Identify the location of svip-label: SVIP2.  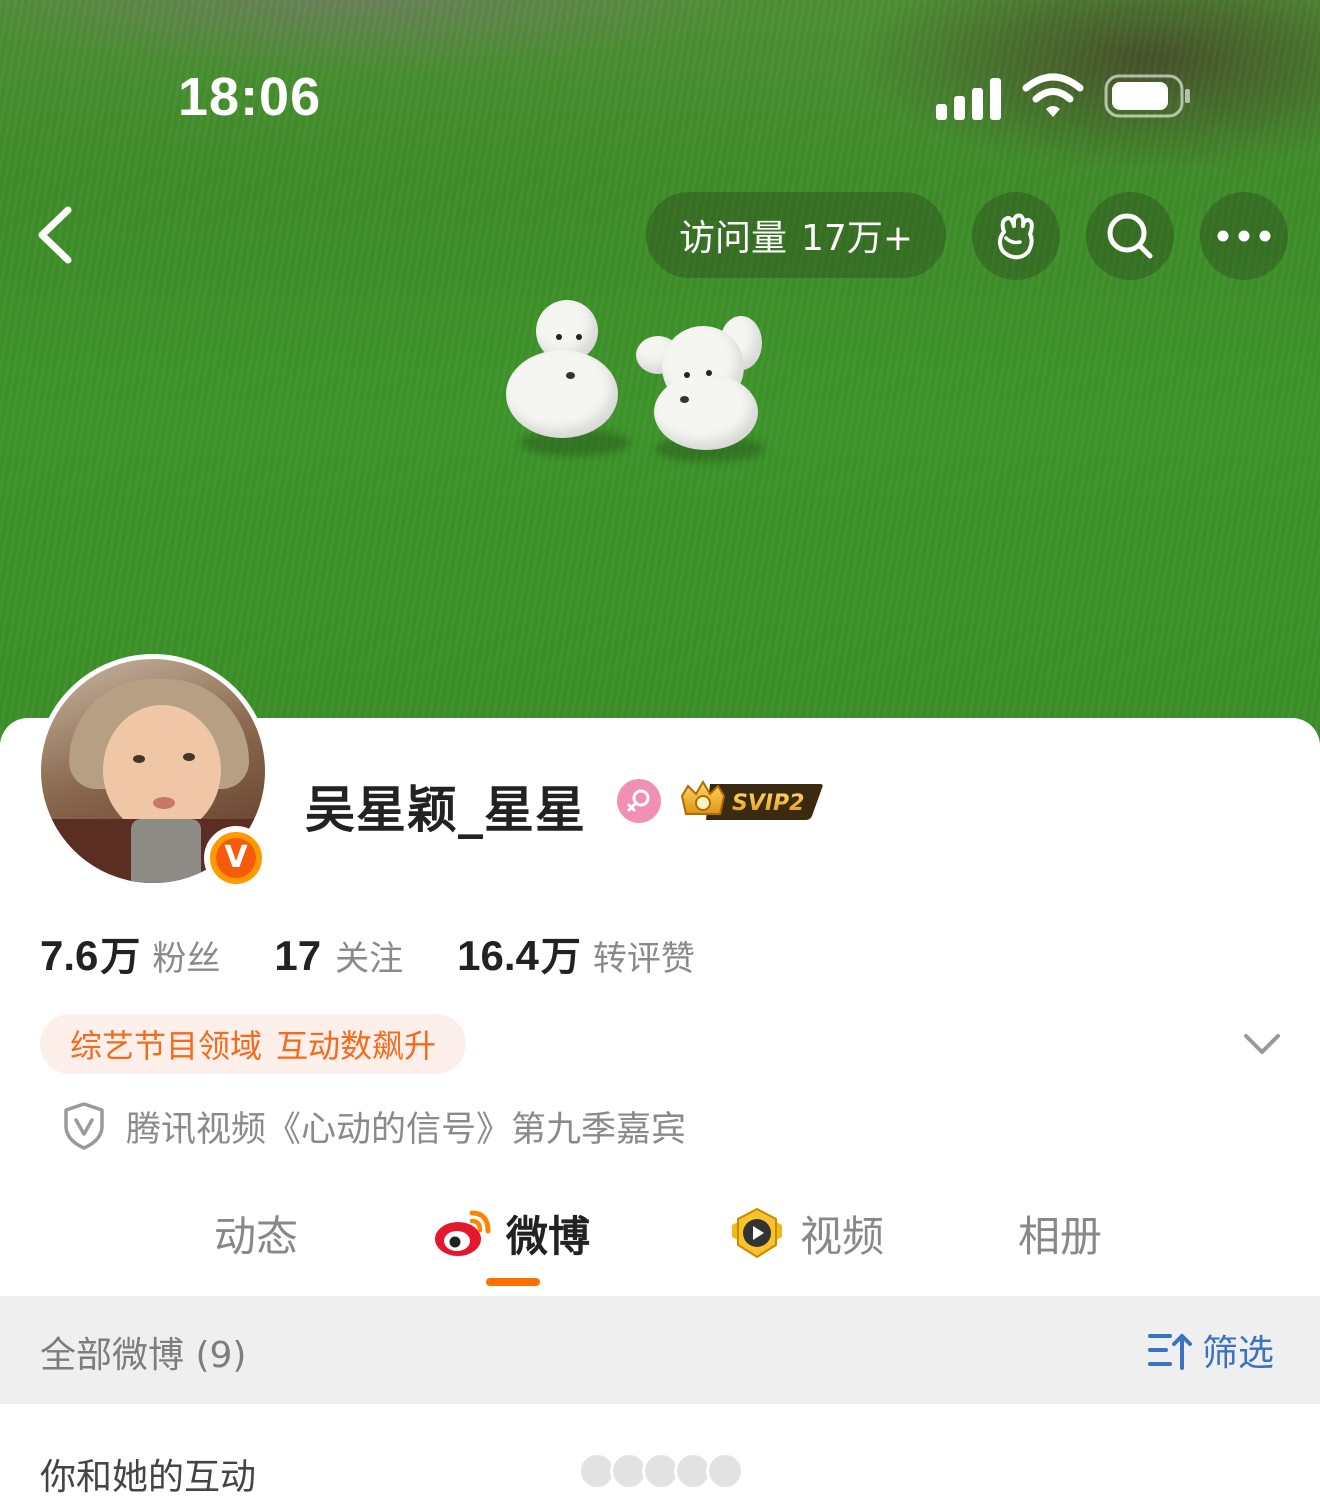
(768, 803).